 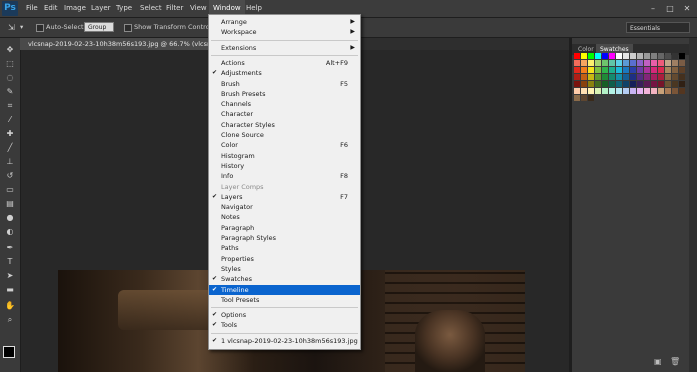 I want to click on menu-item-info: Info F8, so click(x=284, y=176).